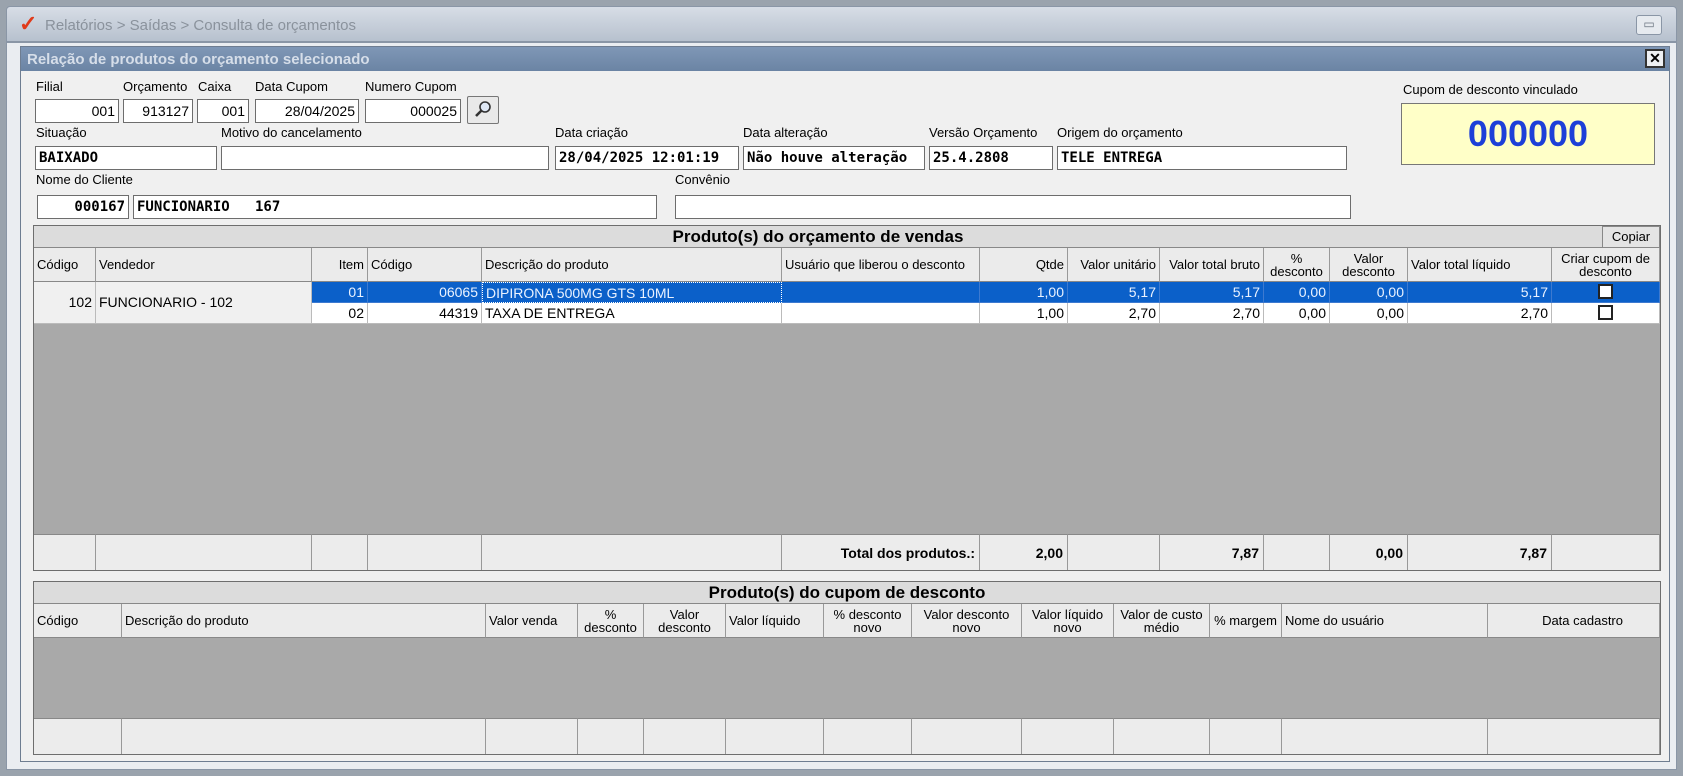 This screenshot has height=776, width=1683. Describe the element at coordinates (1024, 265) in the screenshot. I see `col-header-qtde: Qtde` at that location.